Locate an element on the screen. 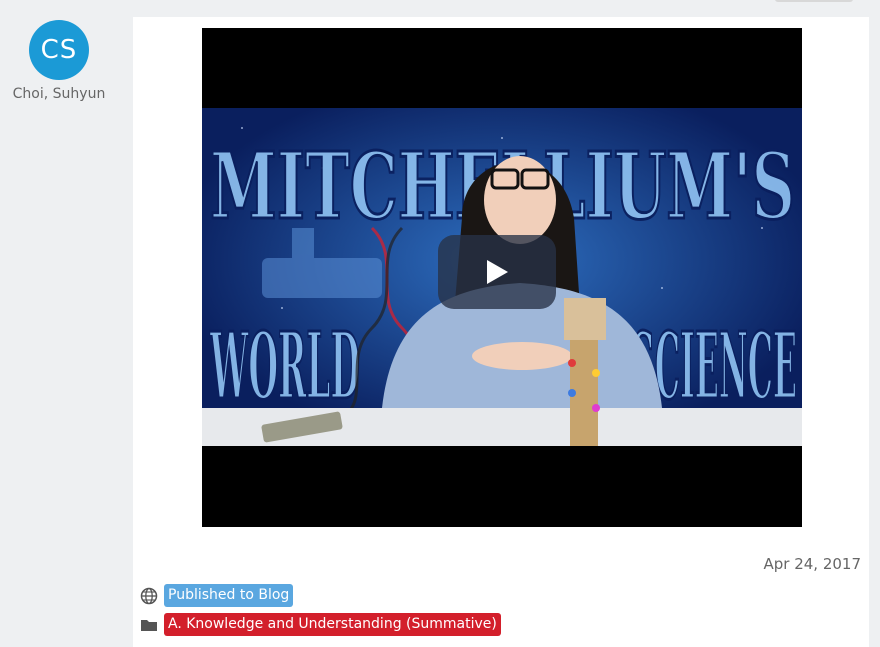 The width and height of the screenshot is (880, 647). thumbnail-word-left: WORLD is located at coordinates (285, 366).